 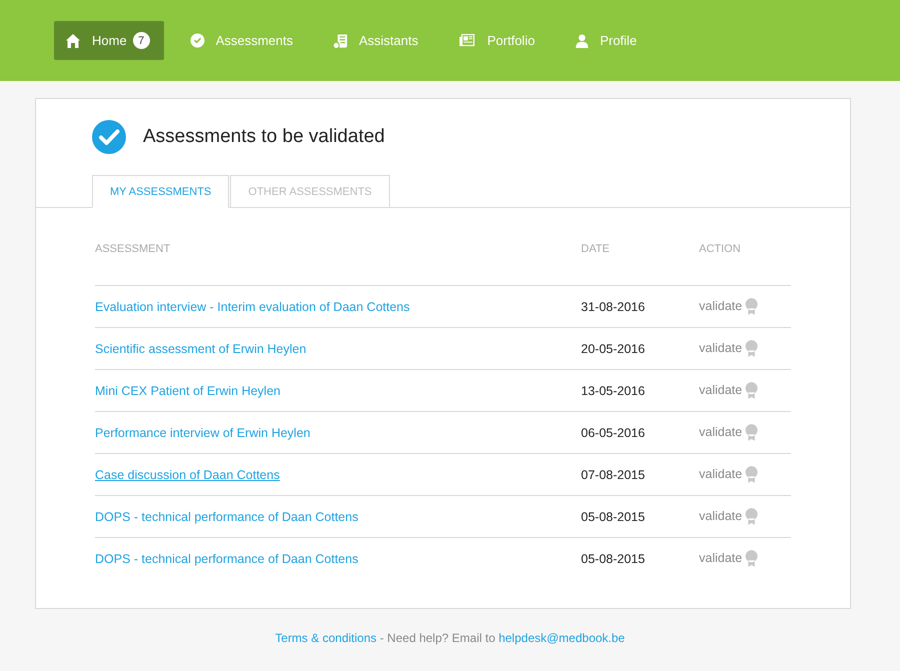 What do you see at coordinates (252, 307) in the screenshot?
I see `assessment-link: Evaluation interview - Interim evaluation of Daan Cottens` at bounding box center [252, 307].